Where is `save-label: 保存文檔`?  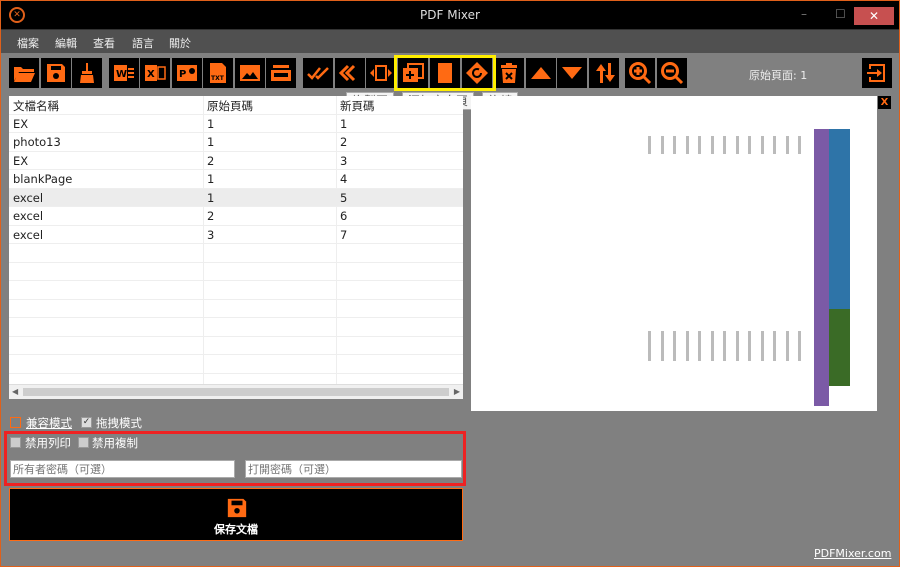
save-label: 保存文檔 is located at coordinates (236, 529).